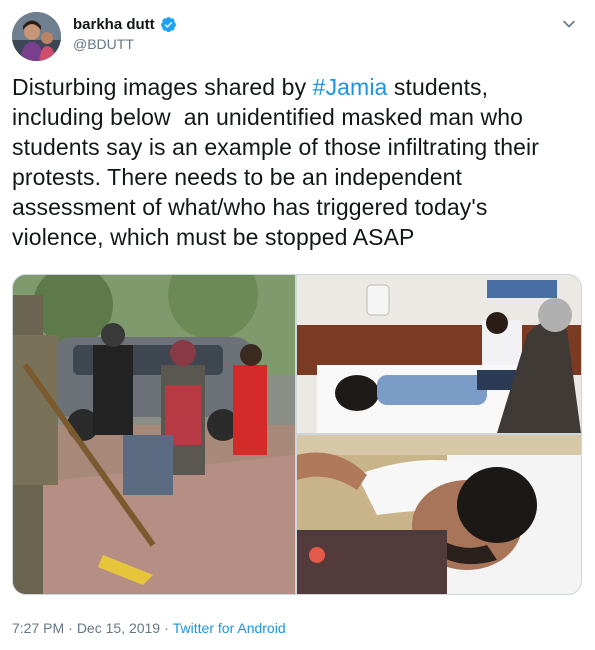 The image size is (595, 650). Describe the element at coordinates (229, 628) in the screenshot. I see `tweet-source-link: Twitter for Android` at that location.